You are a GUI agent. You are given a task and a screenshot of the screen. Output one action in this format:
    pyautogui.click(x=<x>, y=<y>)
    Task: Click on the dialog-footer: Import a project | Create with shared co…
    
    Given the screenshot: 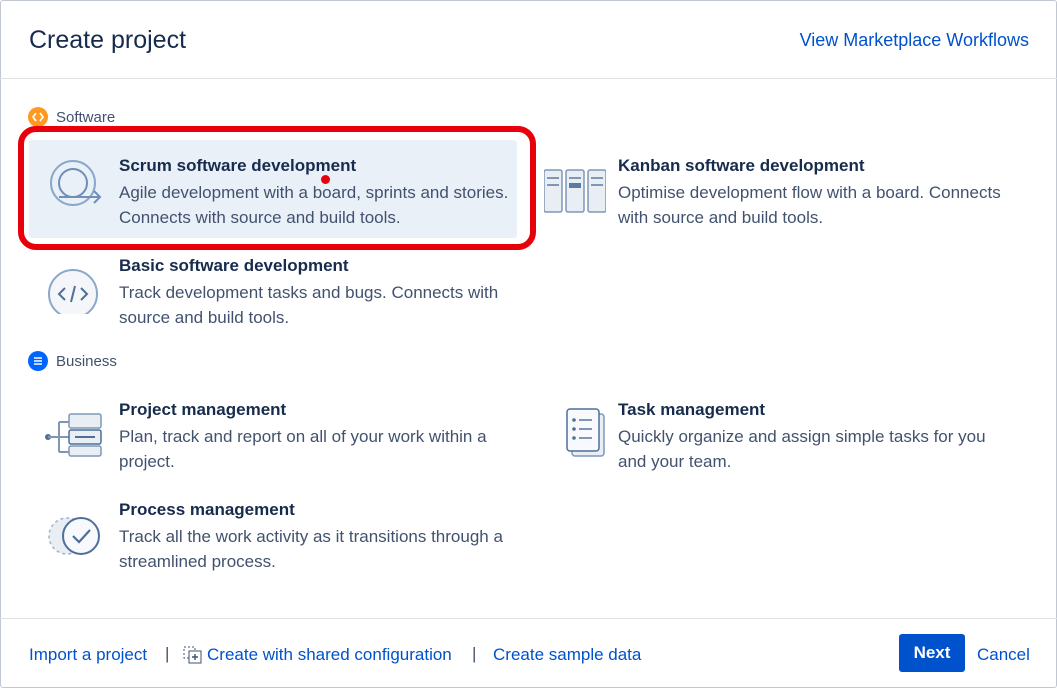 What is the action you would take?
    pyautogui.click(x=528, y=653)
    